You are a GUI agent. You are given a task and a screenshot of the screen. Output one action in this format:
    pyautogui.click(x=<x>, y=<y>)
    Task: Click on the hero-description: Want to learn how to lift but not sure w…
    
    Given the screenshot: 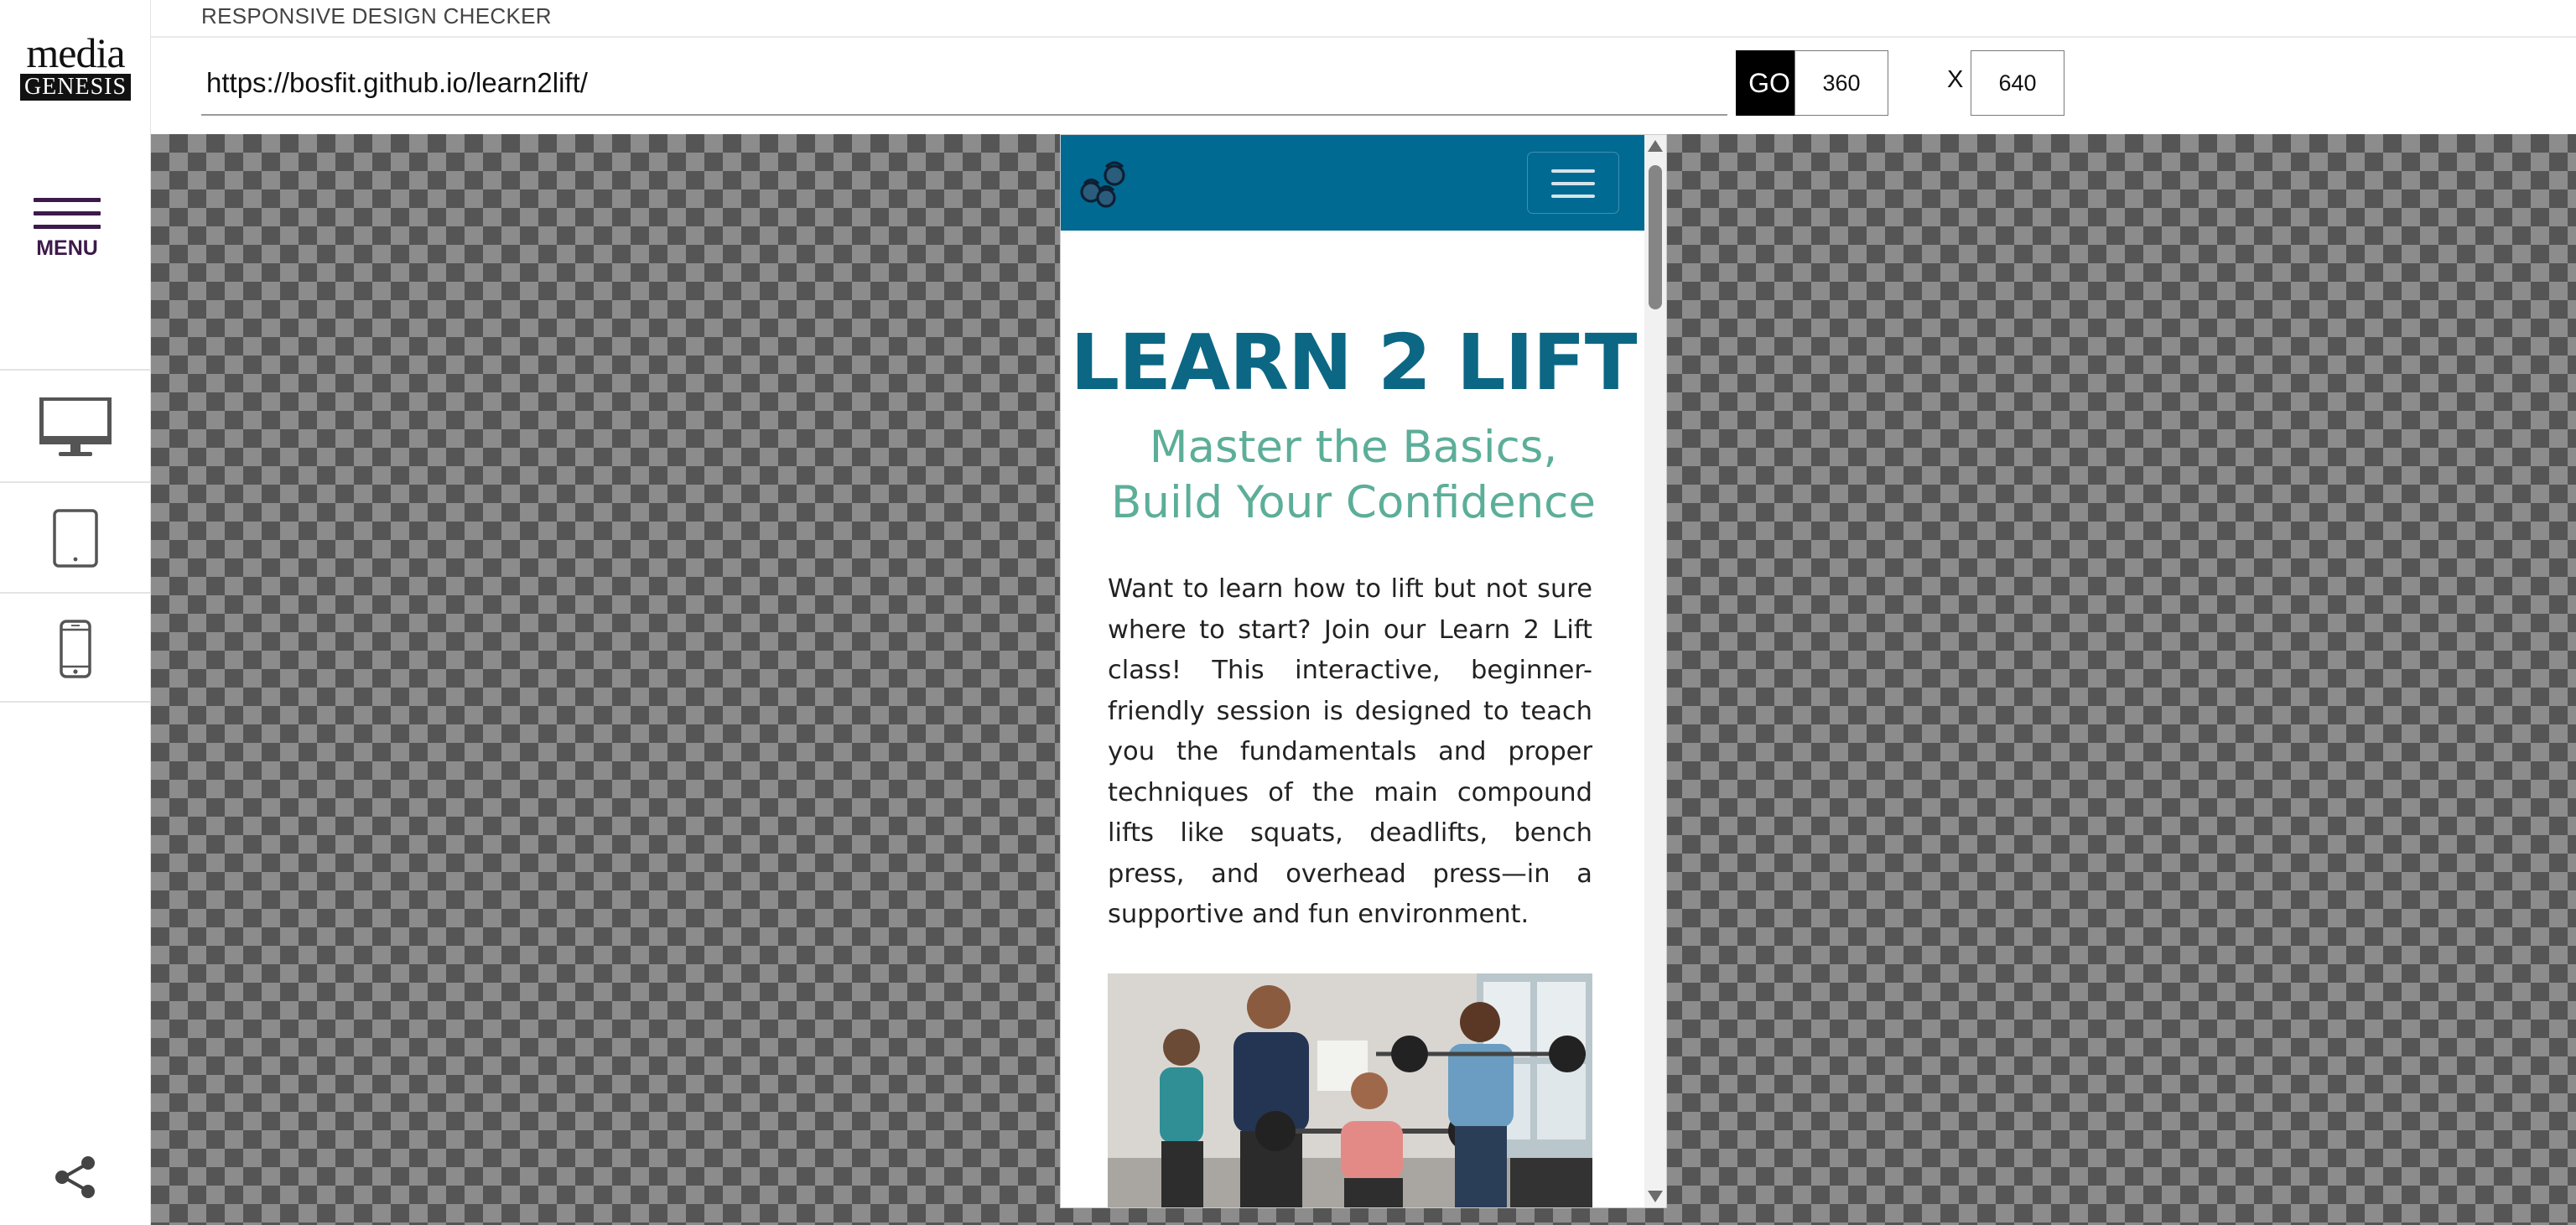 What is the action you would take?
    pyautogui.click(x=1350, y=751)
    